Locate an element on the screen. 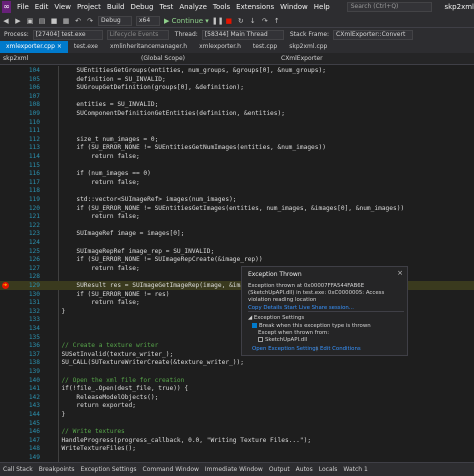 The width and height of the screenshot is (474, 476). step-out-icon: ↑ is located at coordinates (277, 21).